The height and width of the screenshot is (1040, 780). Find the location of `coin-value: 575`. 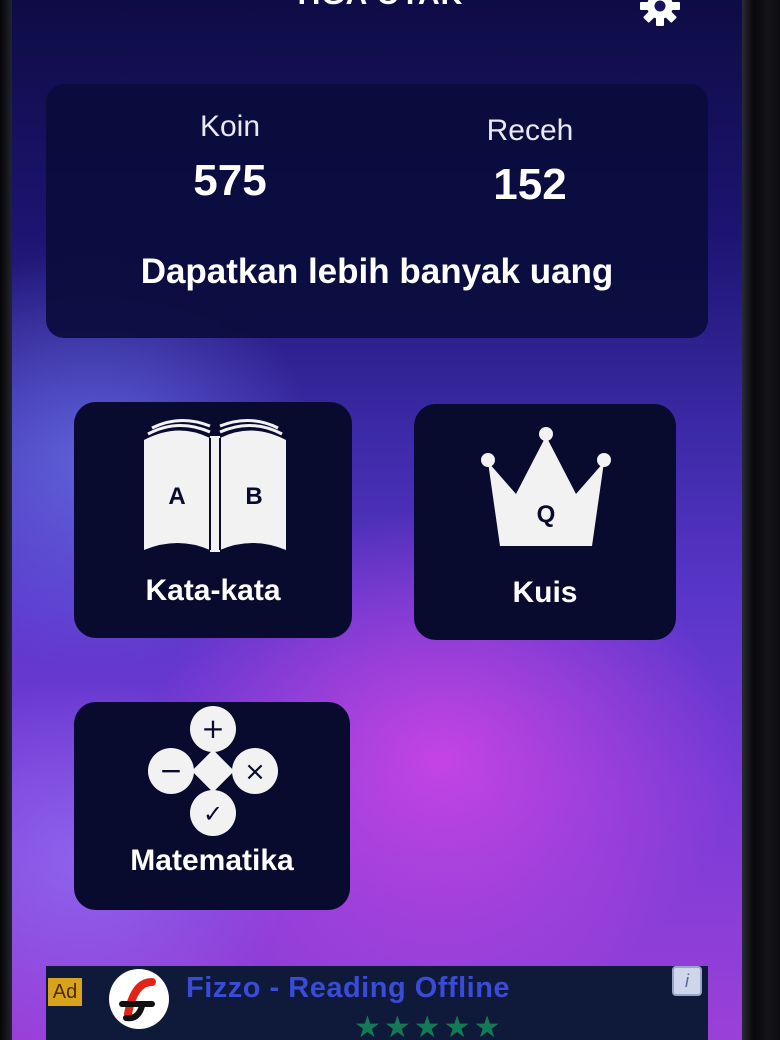

coin-value: 575 is located at coordinates (230, 180).